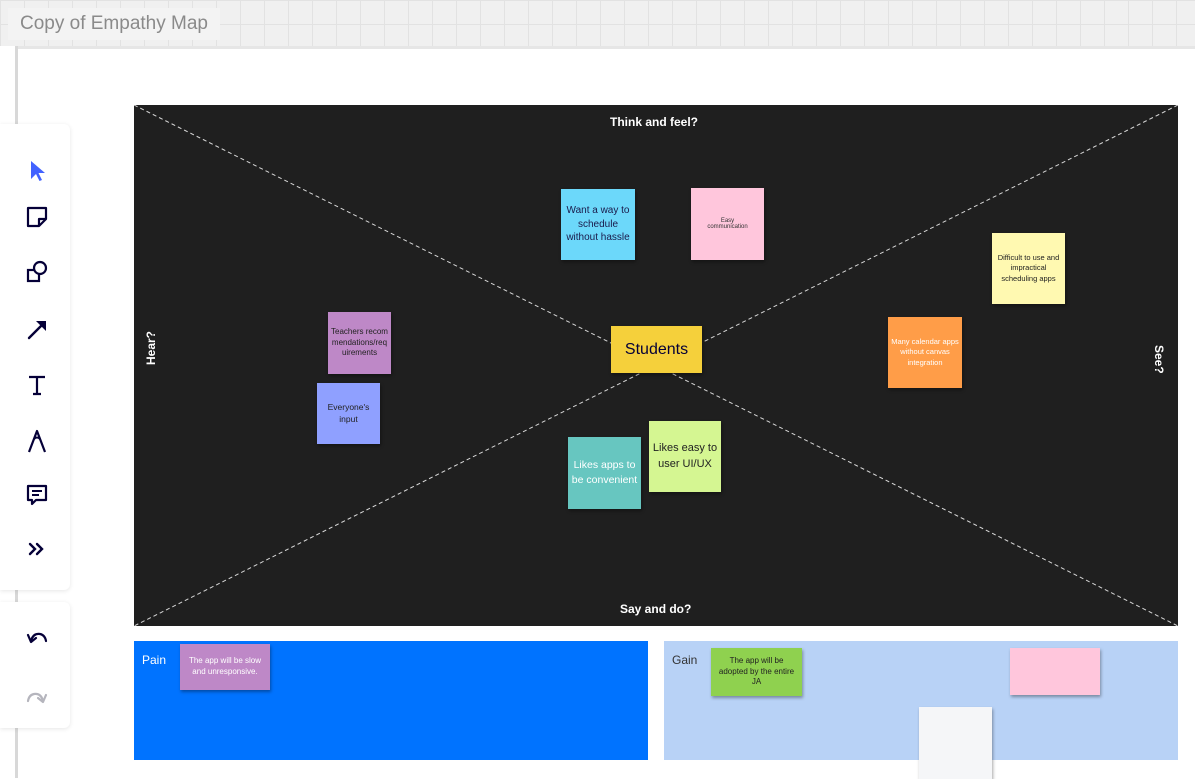  I want to click on center-sticky-students: Students, so click(656, 349).